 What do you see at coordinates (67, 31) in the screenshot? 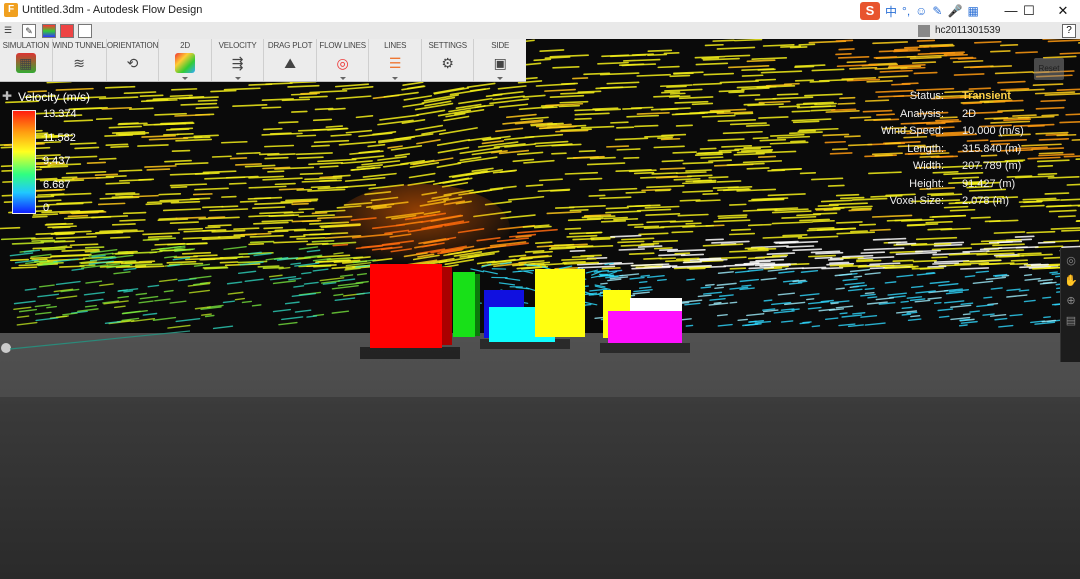
I see `chart-icon` at bounding box center [67, 31].